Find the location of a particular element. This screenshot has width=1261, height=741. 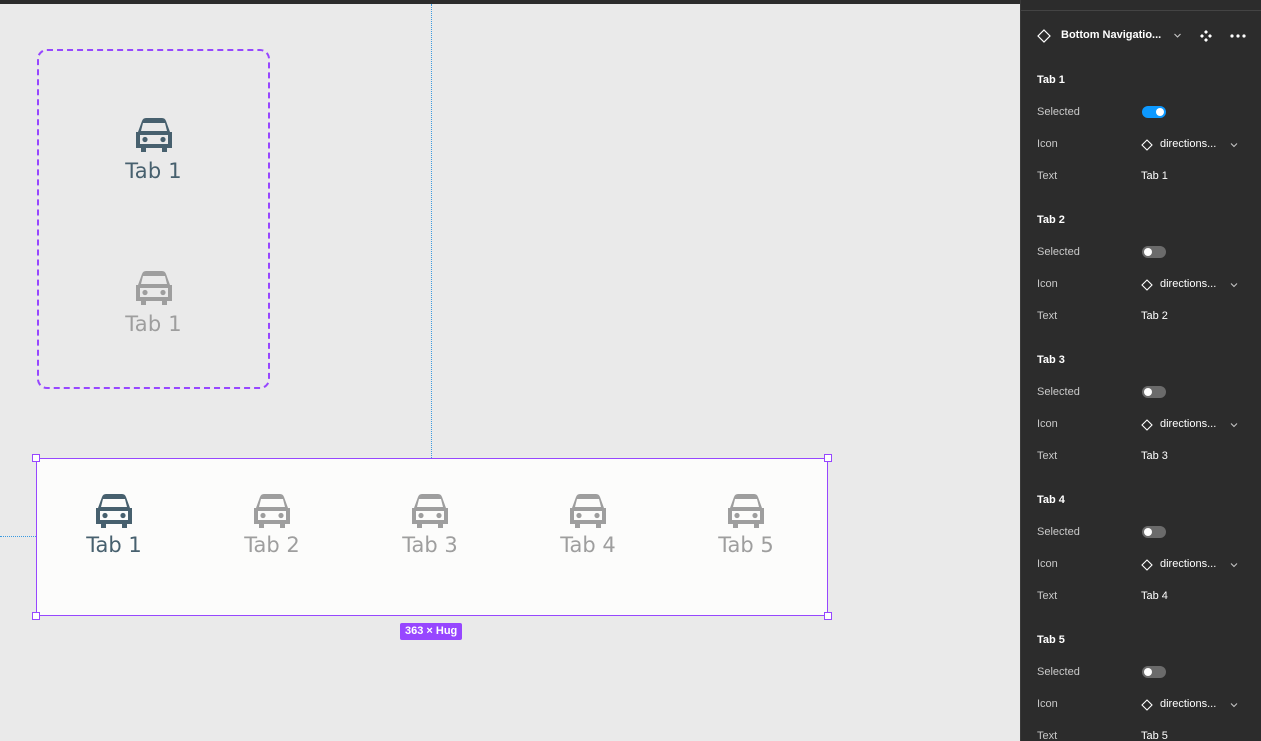

nav-tab-5: Tab 5 is located at coordinates (746, 525).